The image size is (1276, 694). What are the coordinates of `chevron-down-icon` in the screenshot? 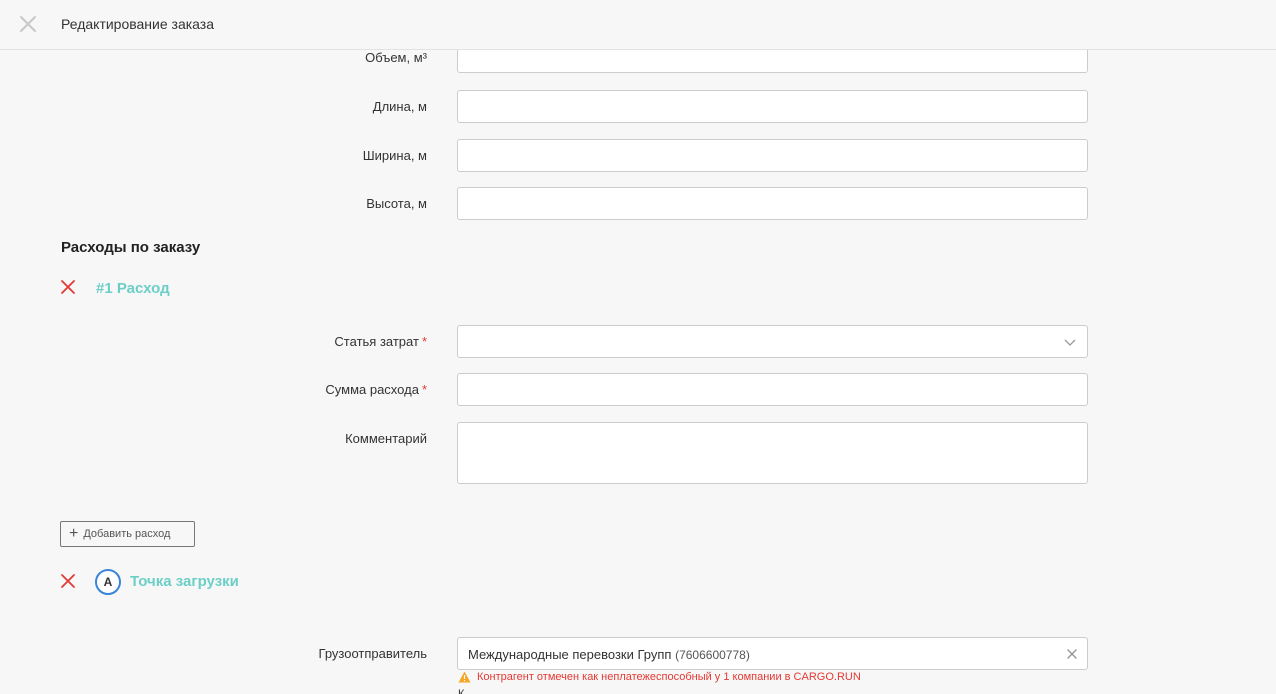 It's located at (1070, 342).